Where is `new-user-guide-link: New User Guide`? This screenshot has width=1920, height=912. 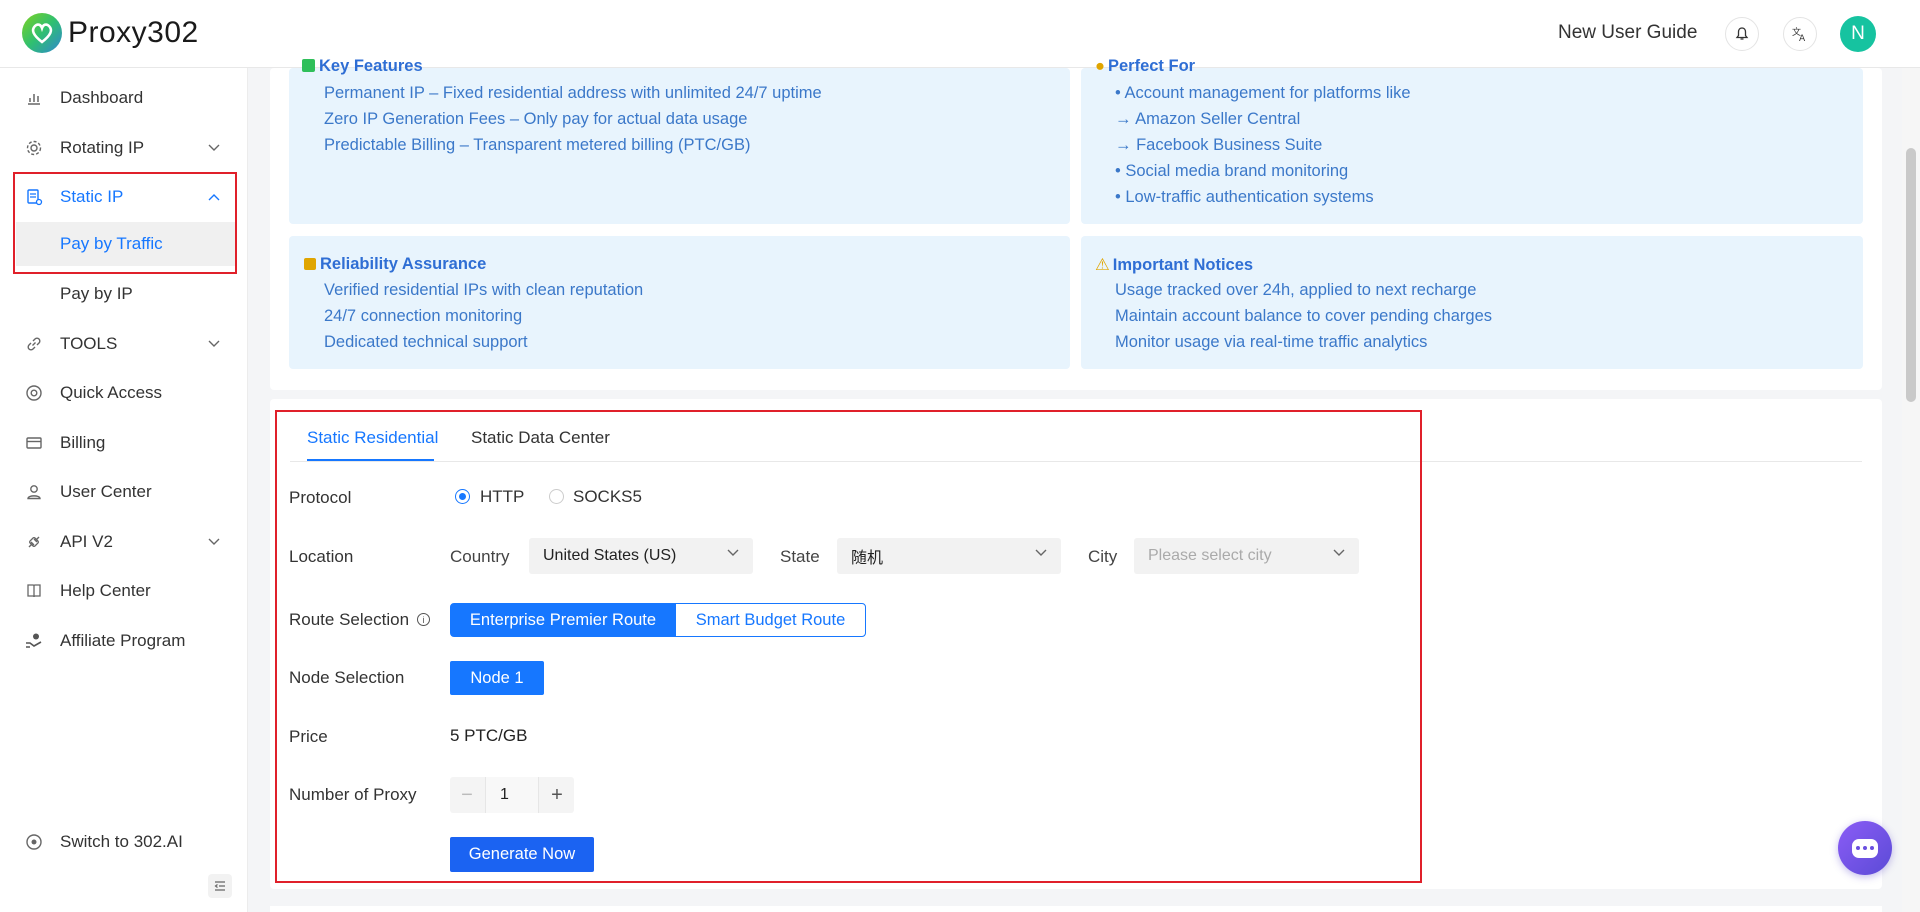
new-user-guide-link: New User Guide is located at coordinates (1627, 33).